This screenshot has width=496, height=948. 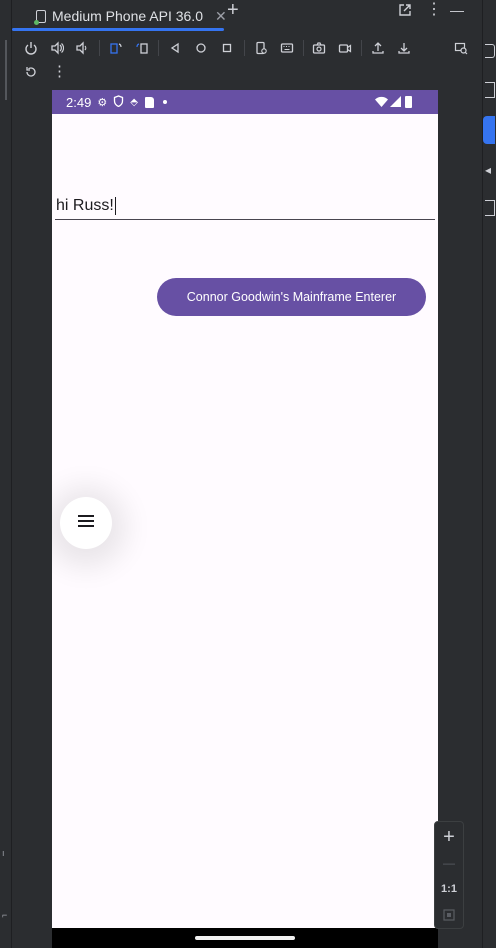 I want to click on gradle-icon, so click(x=490, y=51).